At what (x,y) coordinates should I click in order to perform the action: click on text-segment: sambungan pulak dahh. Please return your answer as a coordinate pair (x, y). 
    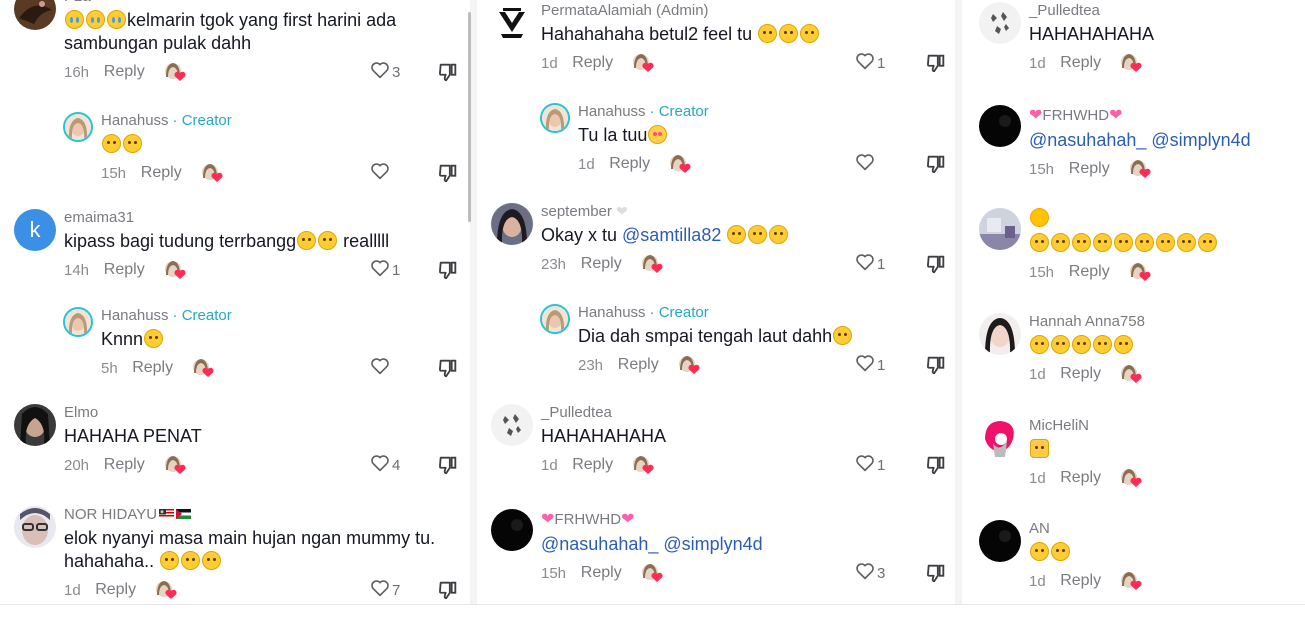
    Looking at the image, I should click on (158, 43).